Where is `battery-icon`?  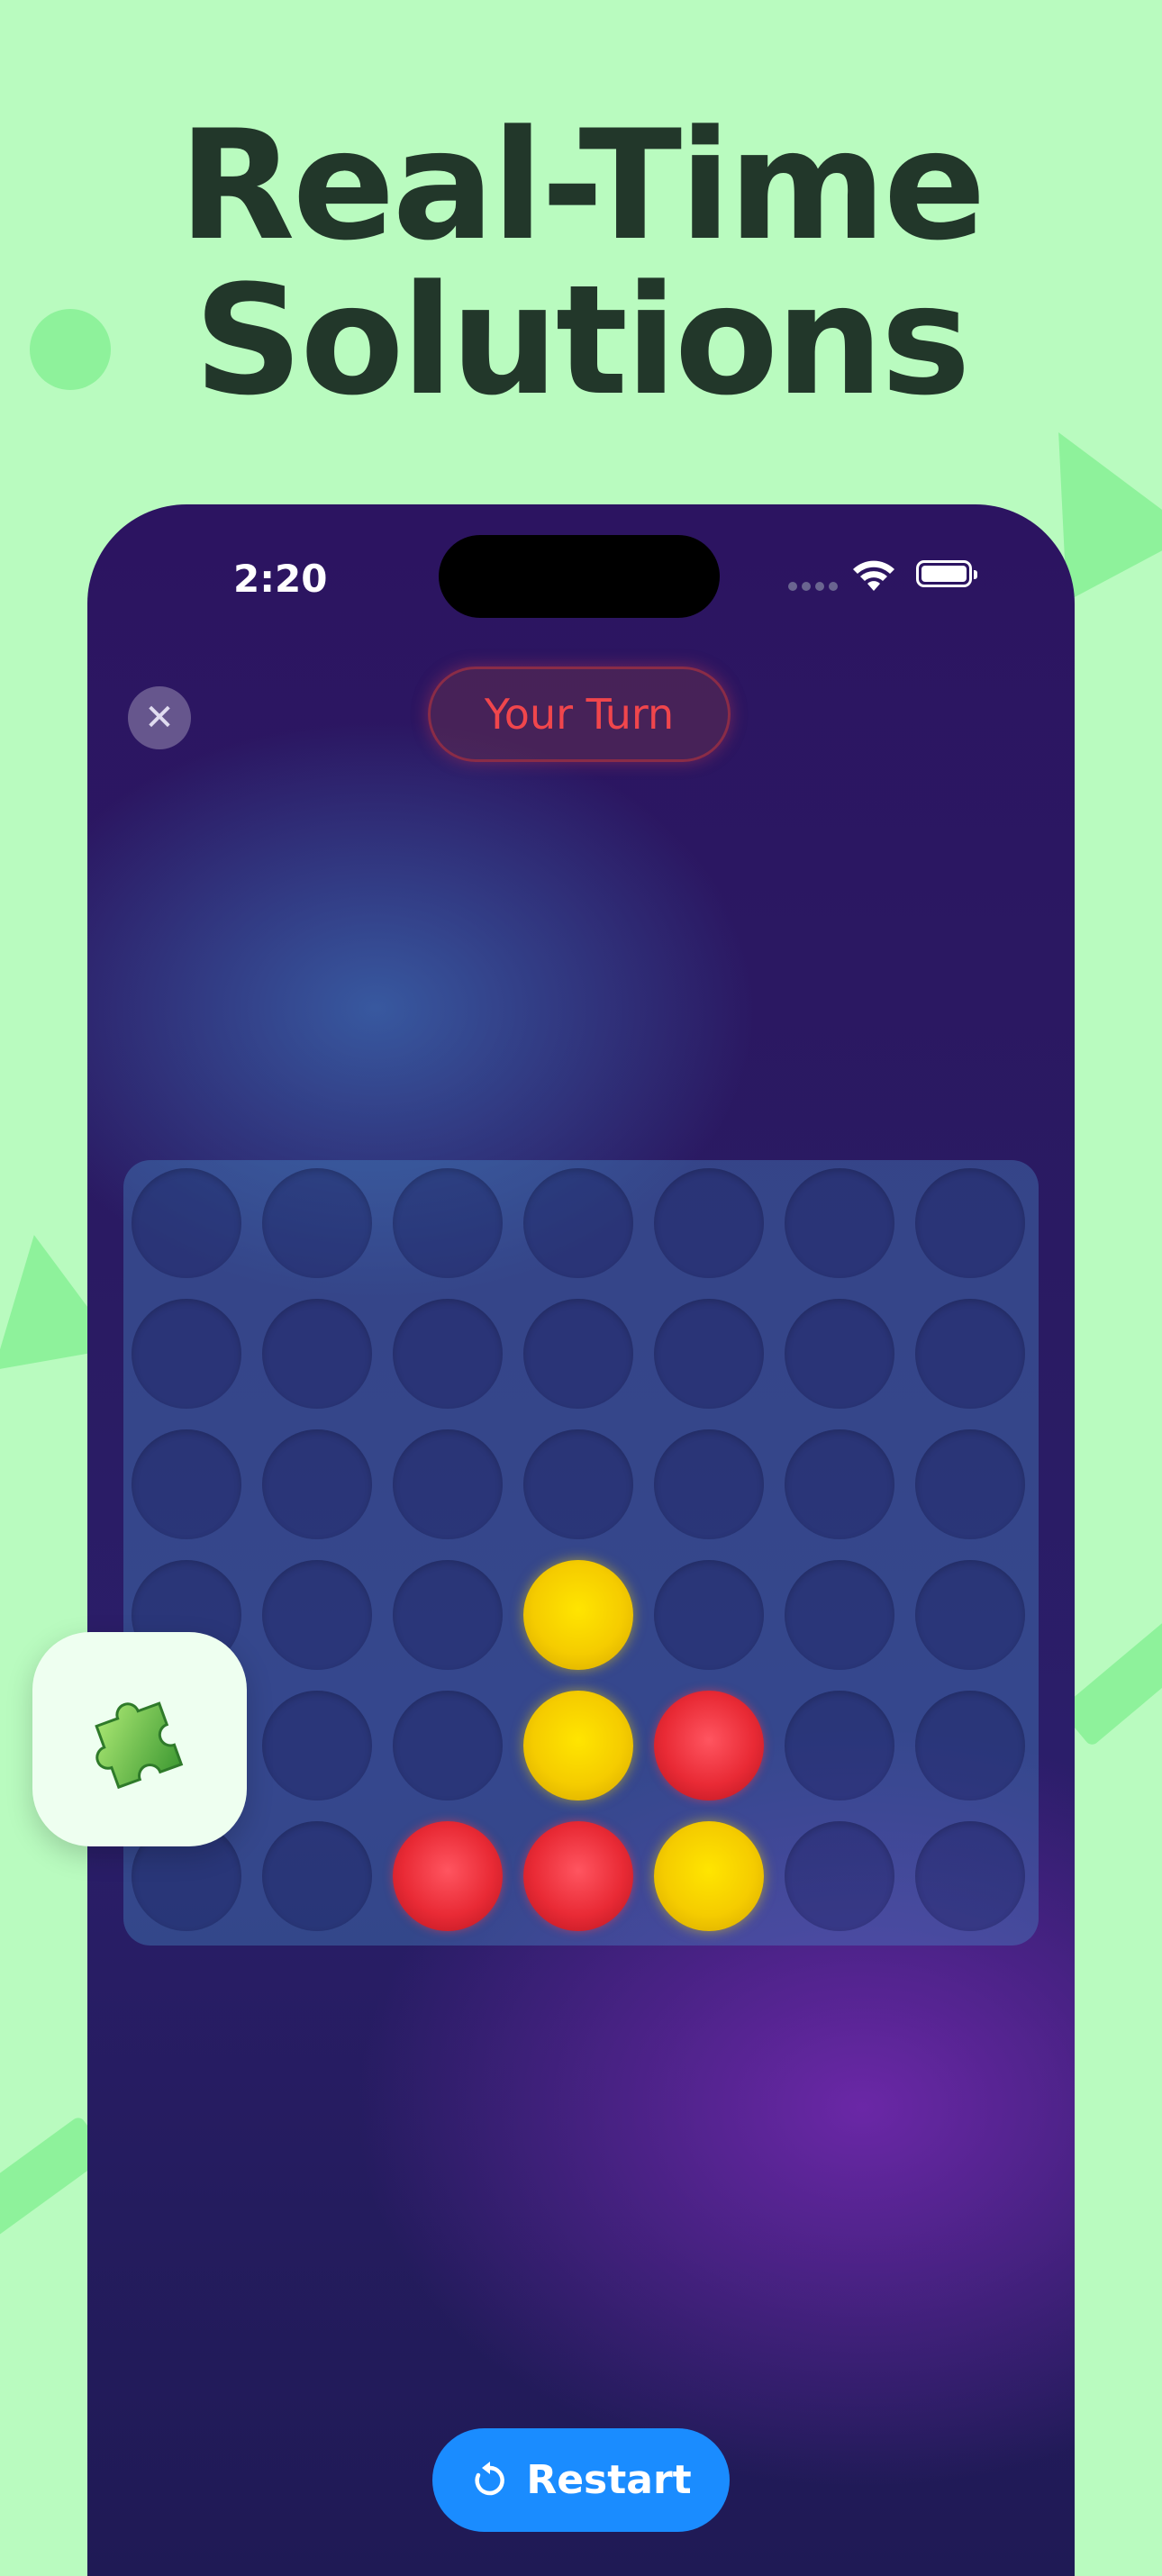 battery-icon is located at coordinates (947, 573).